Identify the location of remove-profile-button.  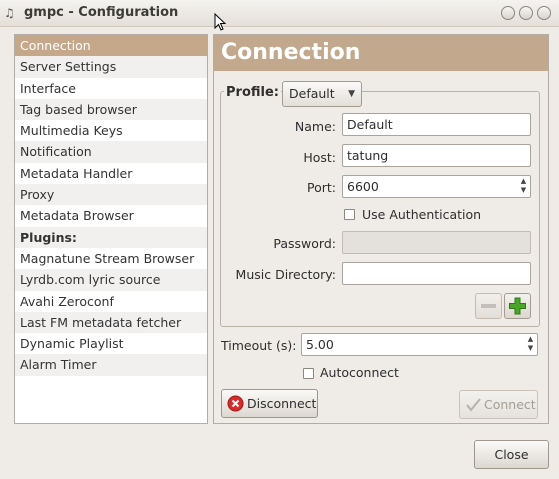
(488, 306).